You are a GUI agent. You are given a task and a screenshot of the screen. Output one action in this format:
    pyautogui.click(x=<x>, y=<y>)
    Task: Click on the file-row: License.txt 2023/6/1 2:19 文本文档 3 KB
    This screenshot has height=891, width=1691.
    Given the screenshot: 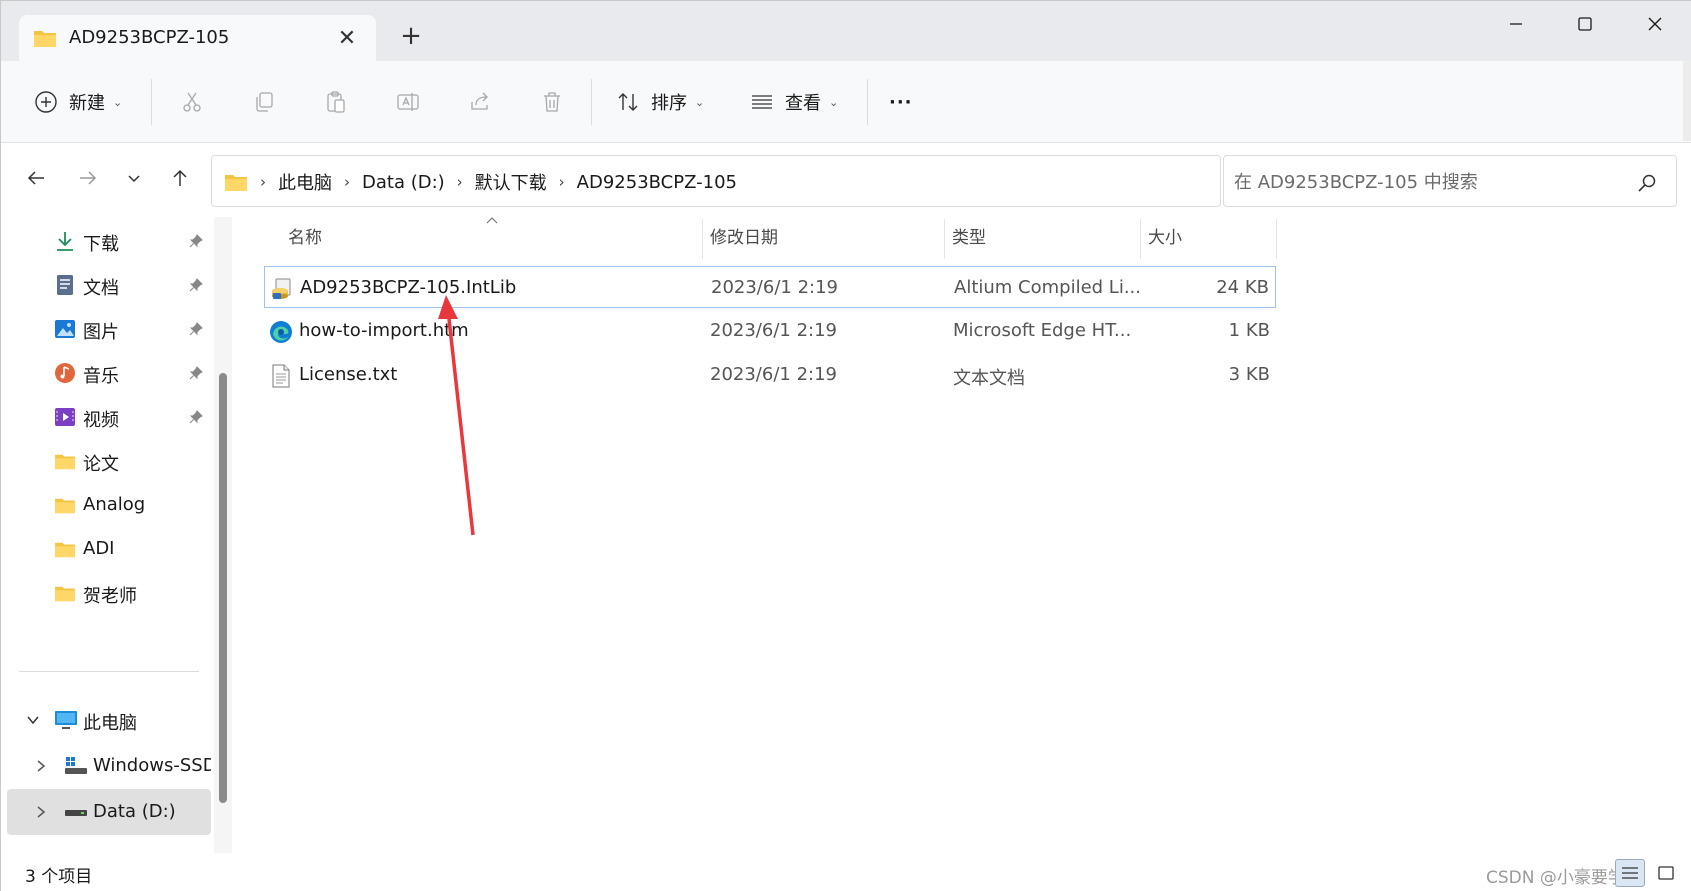 What is the action you would take?
    pyautogui.click(x=770, y=375)
    